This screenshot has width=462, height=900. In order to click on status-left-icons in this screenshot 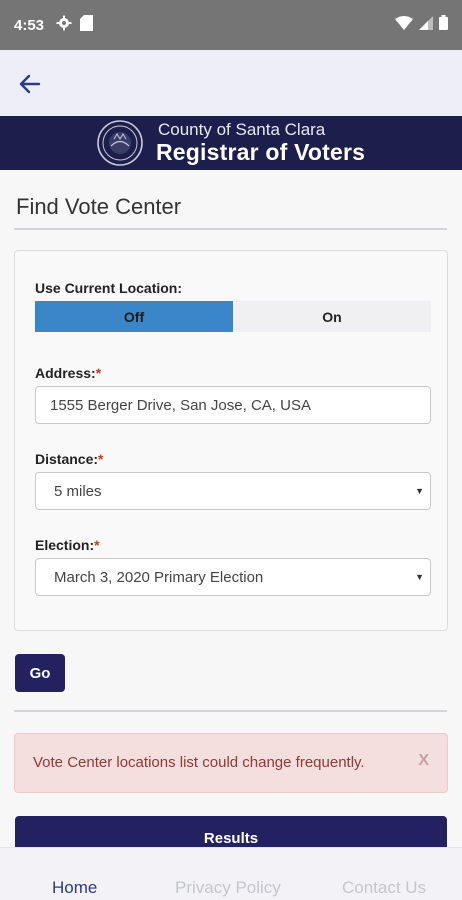, I will do `click(75, 25)`.